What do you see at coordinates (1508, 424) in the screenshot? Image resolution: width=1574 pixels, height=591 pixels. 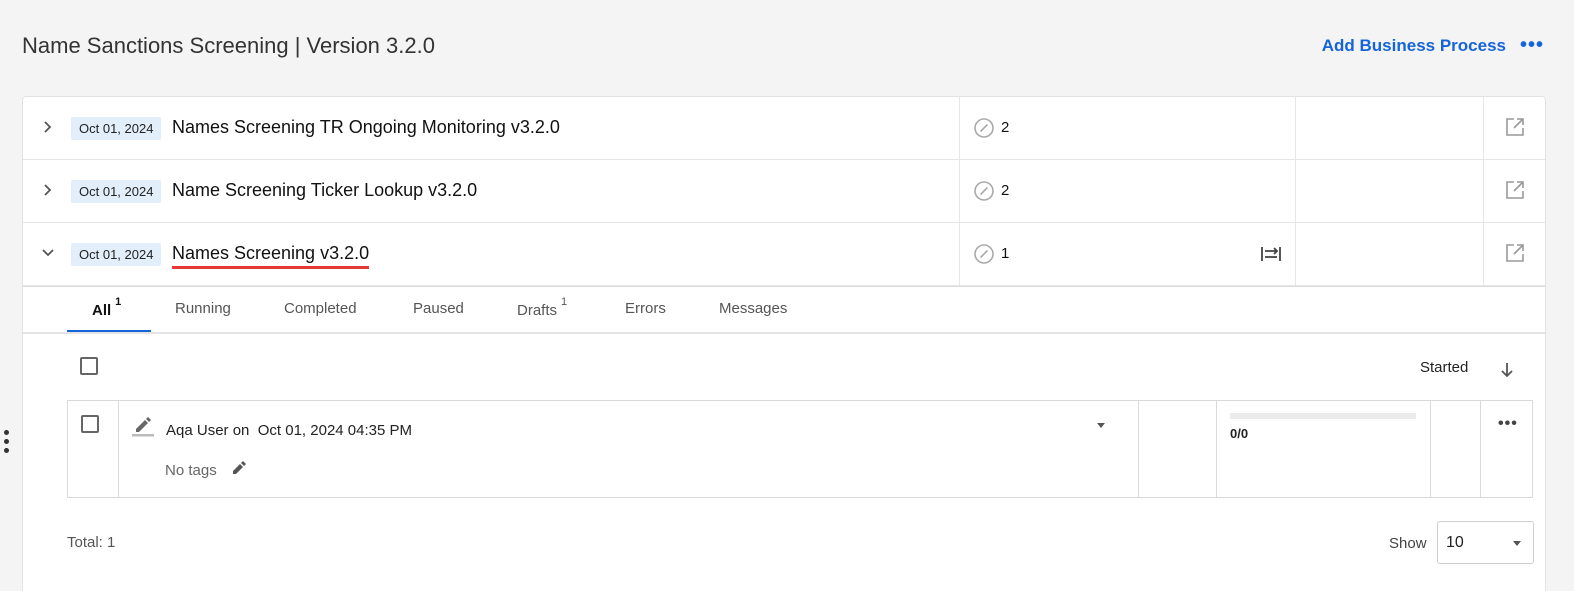 I see `row-more-icon: •••` at bounding box center [1508, 424].